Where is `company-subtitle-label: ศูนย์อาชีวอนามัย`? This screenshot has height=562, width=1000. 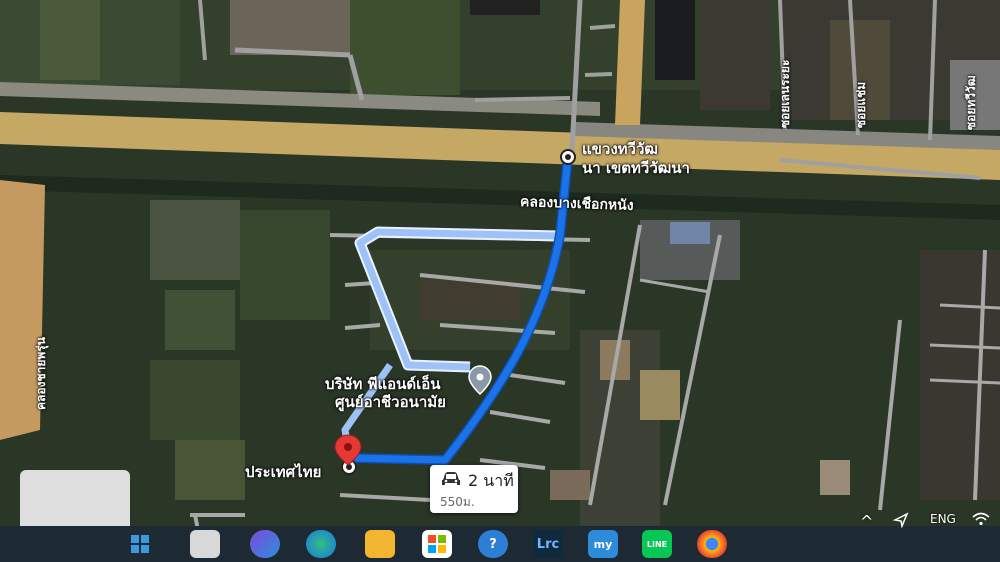
company-subtitle-label: ศูนย์อาชีวอนามัย is located at coordinates (390, 402).